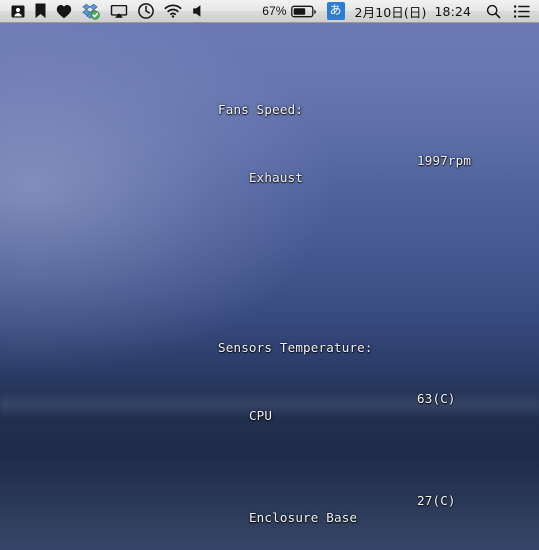  Describe the element at coordinates (436, 500) in the screenshot. I see `stat-value-enclosure-base: 27(C)` at that location.